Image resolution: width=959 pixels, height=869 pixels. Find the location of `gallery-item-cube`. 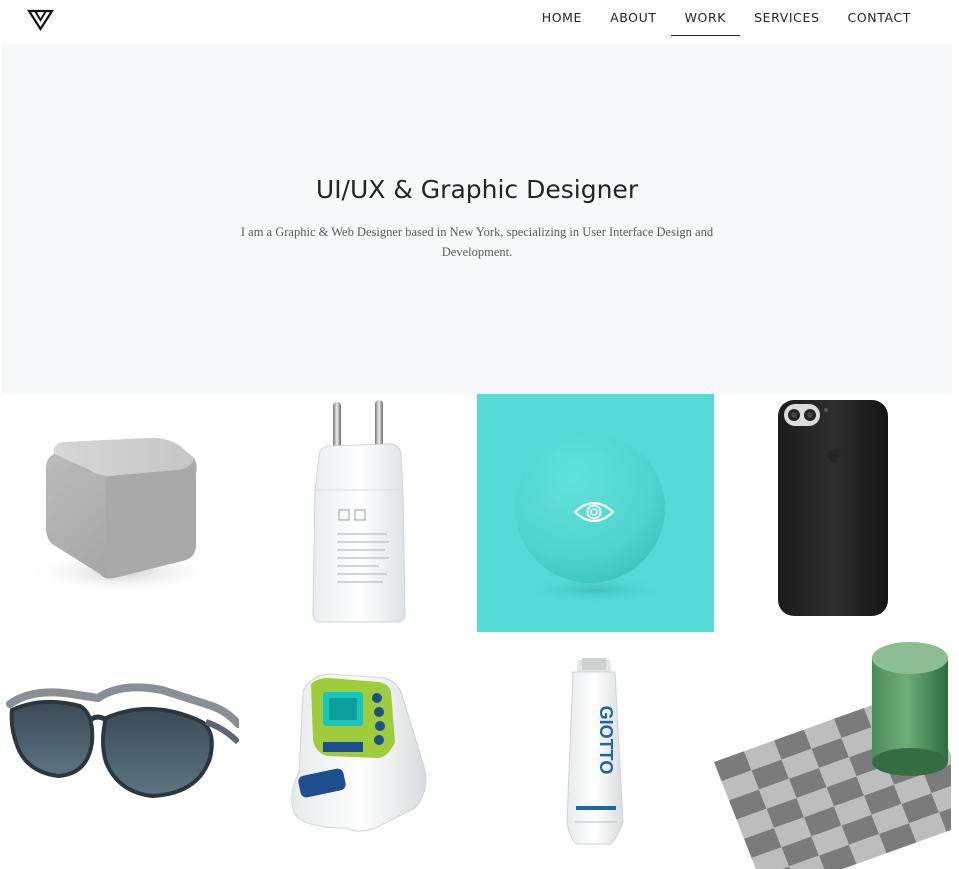

gallery-item-cube is located at coordinates (120, 513).